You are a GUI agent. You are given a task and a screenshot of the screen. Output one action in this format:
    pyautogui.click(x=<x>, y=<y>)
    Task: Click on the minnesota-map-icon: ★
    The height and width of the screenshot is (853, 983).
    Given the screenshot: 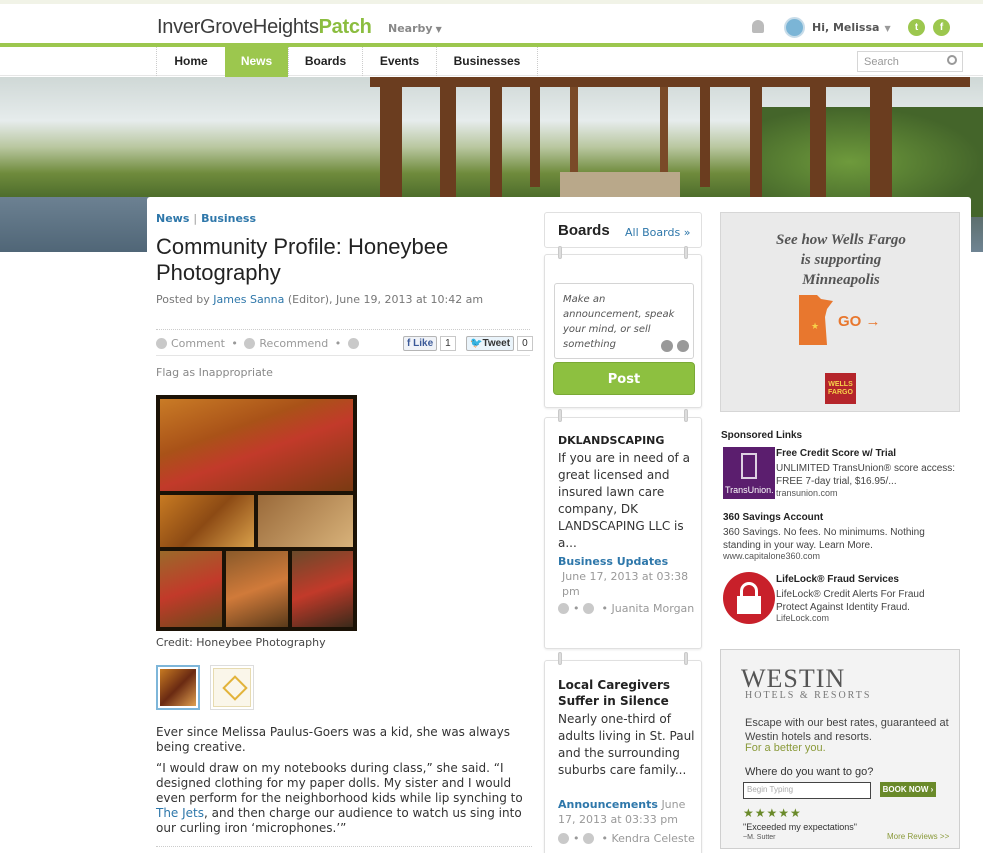 What is the action you would take?
    pyautogui.click(x=816, y=320)
    